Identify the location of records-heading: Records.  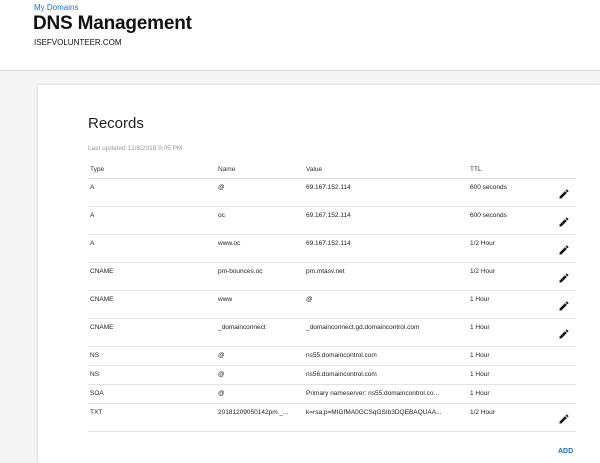
(116, 123).